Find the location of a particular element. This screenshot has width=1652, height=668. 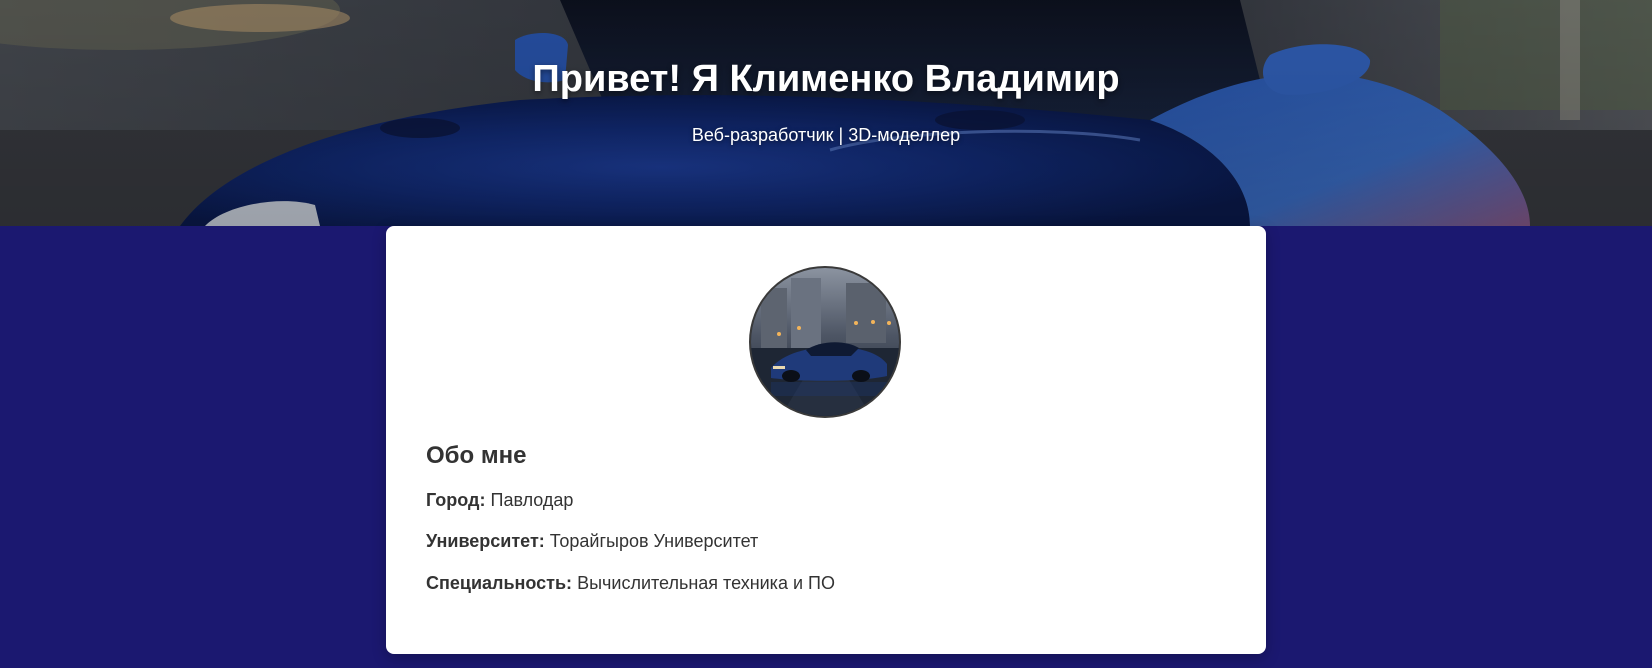

university-row: Университет: Торайгыров Университет is located at coordinates (592, 541).